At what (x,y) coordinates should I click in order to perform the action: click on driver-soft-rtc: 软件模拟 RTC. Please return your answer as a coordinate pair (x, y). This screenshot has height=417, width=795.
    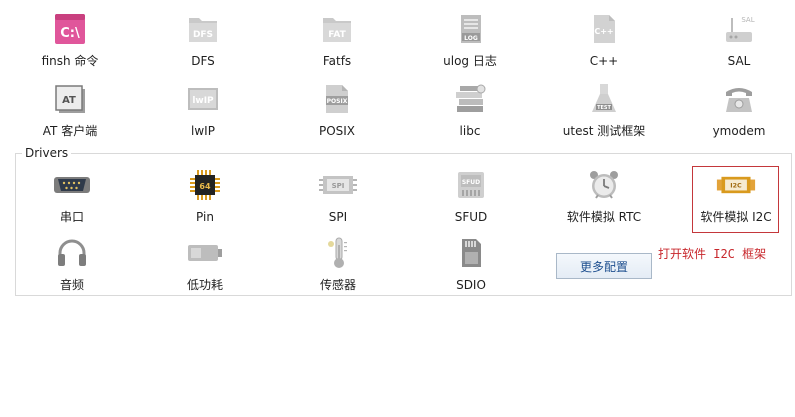
    Looking at the image, I should click on (604, 195).